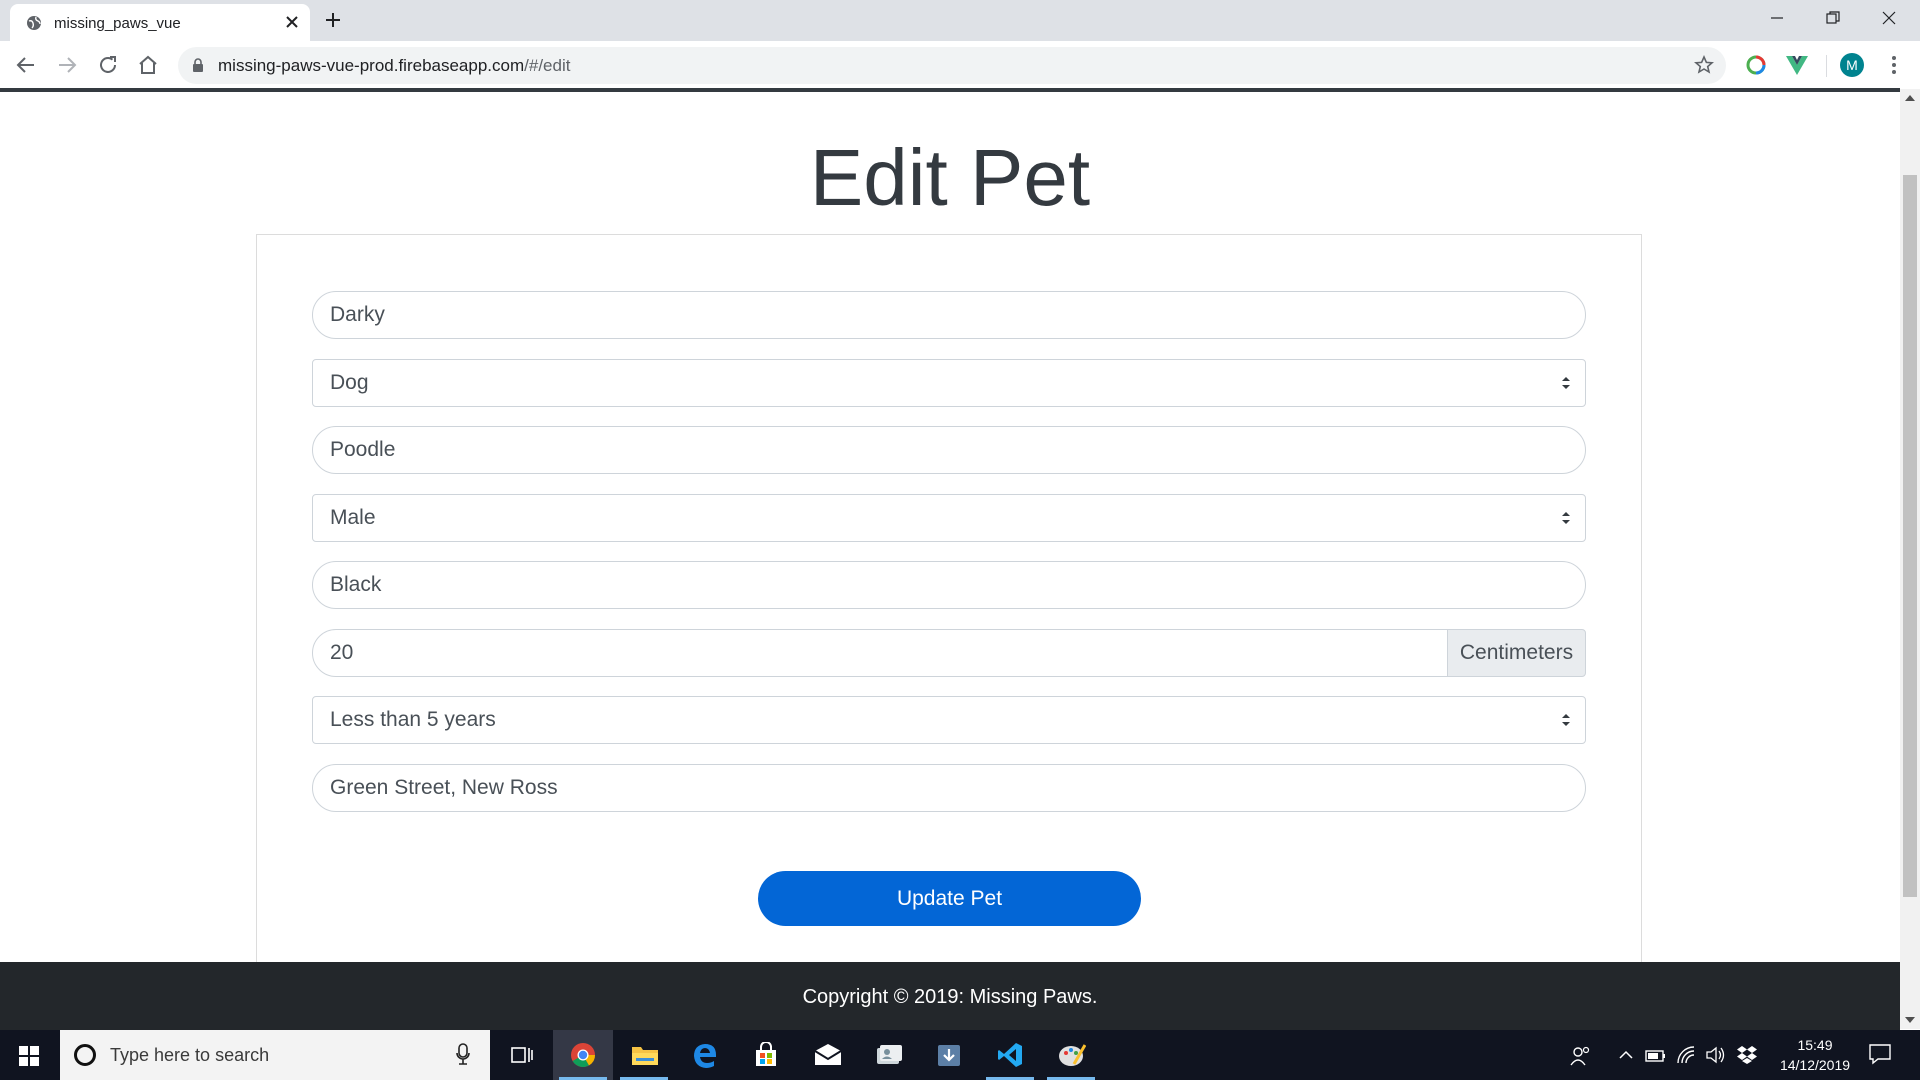  I want to click on scroll-down-icon, so click(1910, 1020).